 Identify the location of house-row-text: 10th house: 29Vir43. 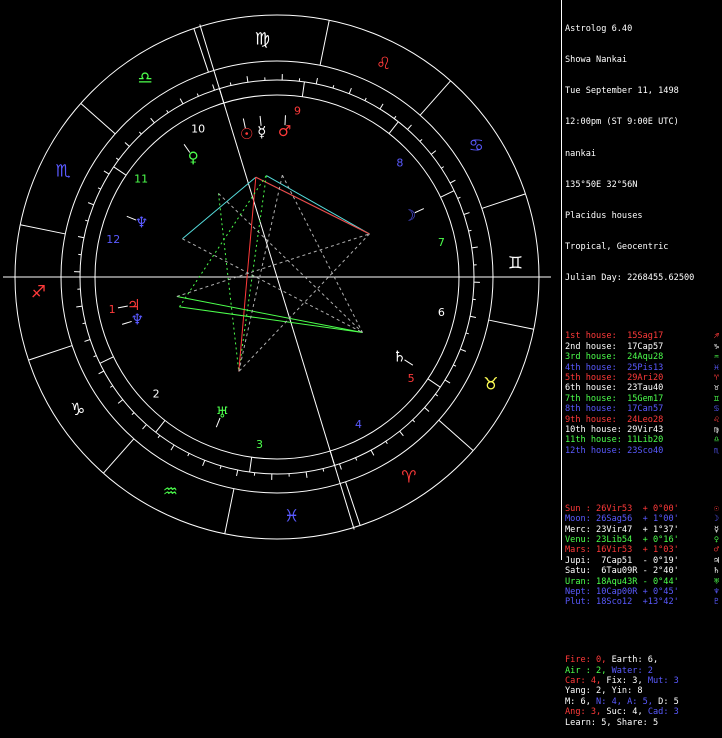
(614, 430).